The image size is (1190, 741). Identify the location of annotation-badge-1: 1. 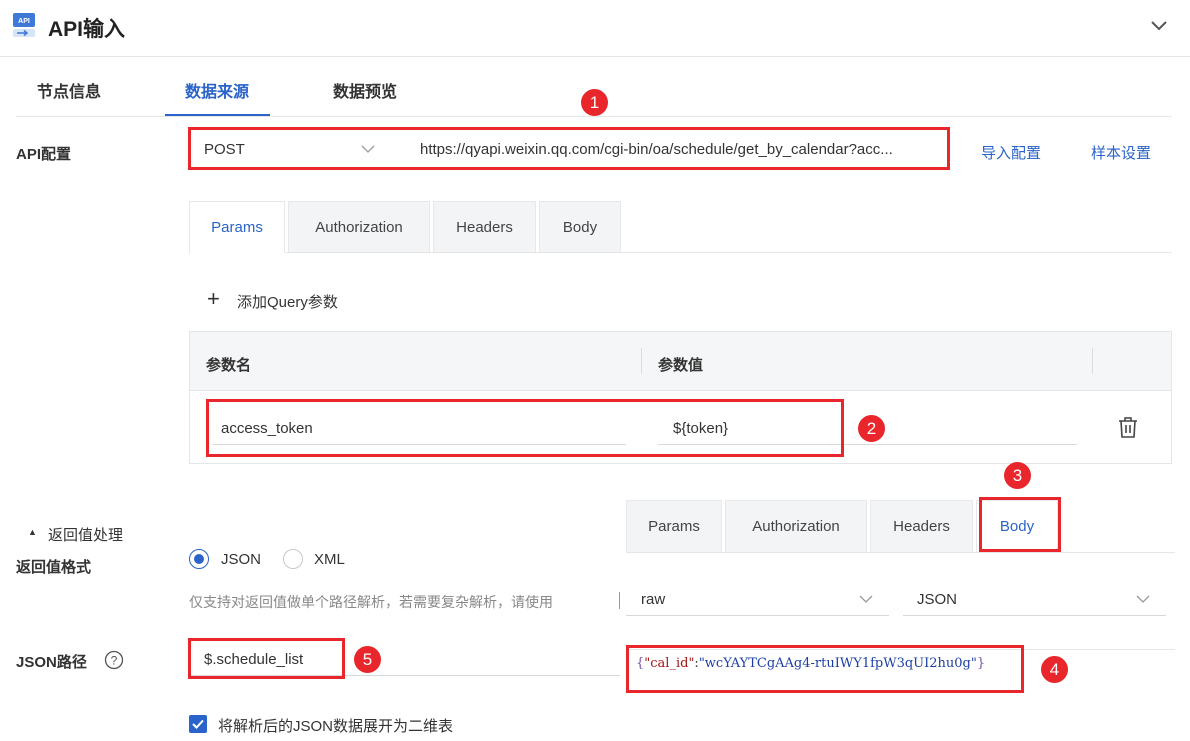
(594, 102).